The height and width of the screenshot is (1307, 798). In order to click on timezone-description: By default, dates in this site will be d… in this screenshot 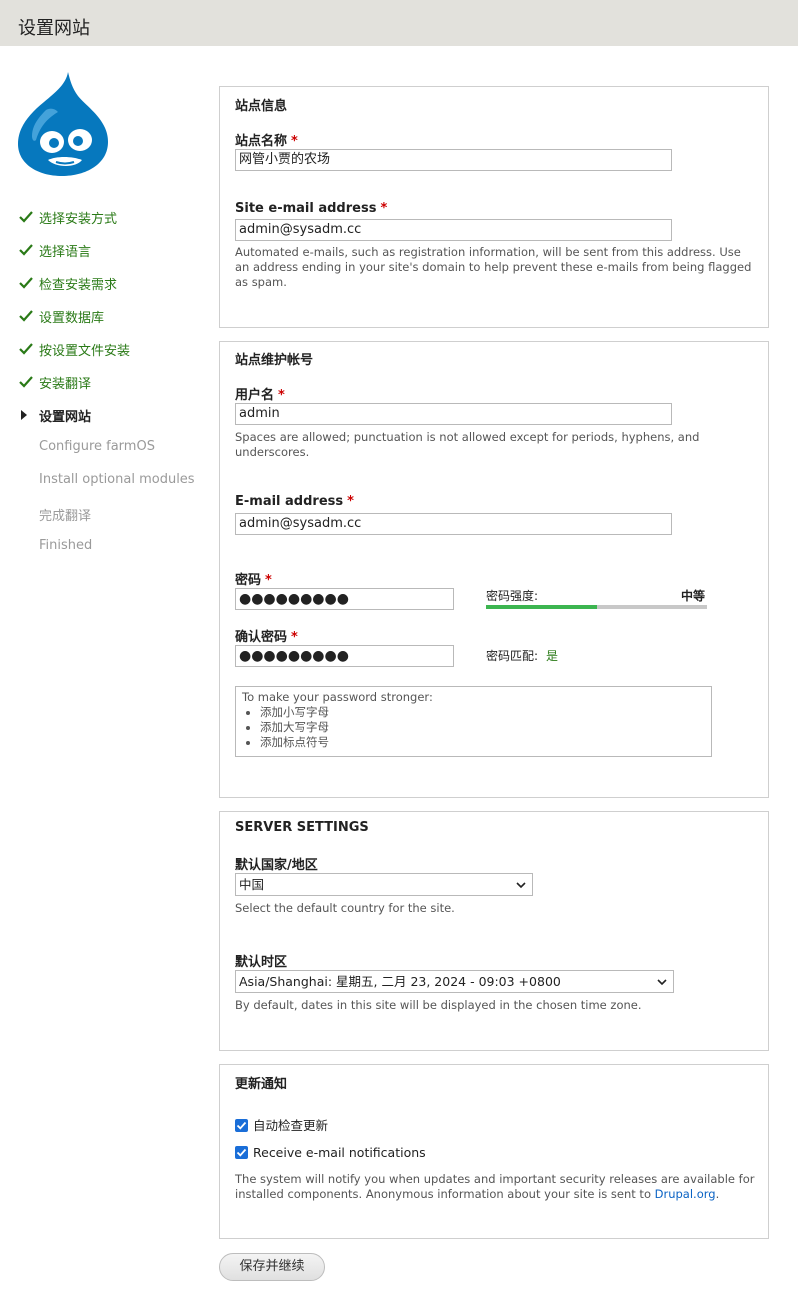, I will do `click(438, 1005)`.